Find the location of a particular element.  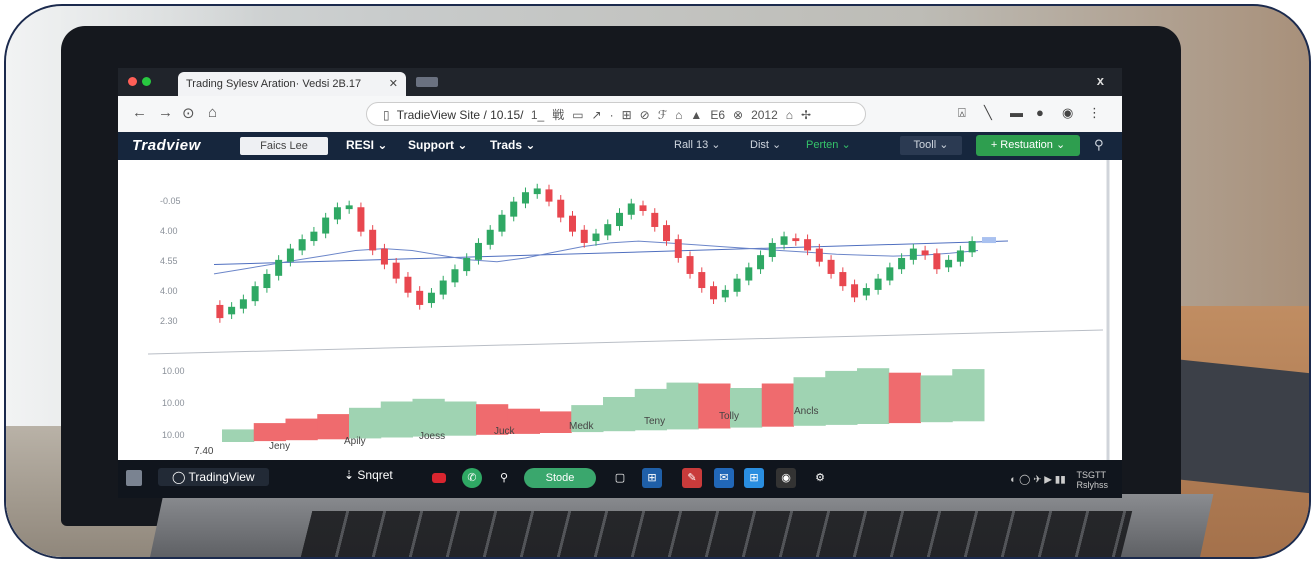

url-extra-12: 2012 is located at coordinates (764, 115).